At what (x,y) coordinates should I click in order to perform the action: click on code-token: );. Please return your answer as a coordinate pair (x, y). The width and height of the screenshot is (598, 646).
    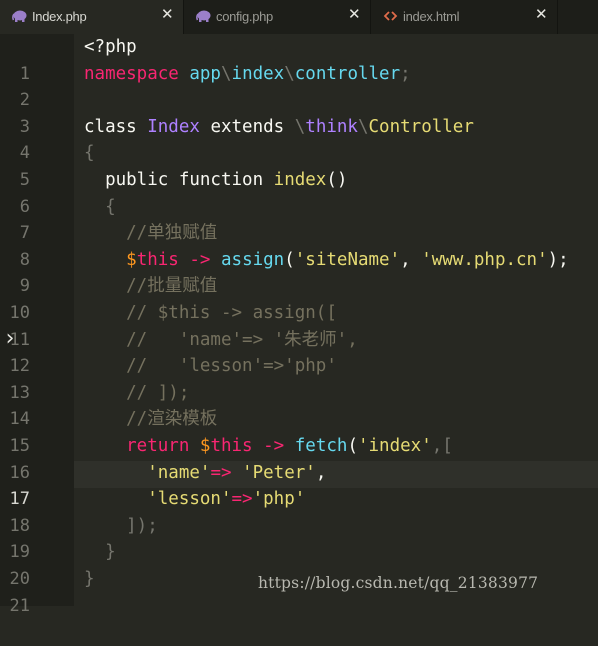
    Looking at the image, I should click on (558, 259).